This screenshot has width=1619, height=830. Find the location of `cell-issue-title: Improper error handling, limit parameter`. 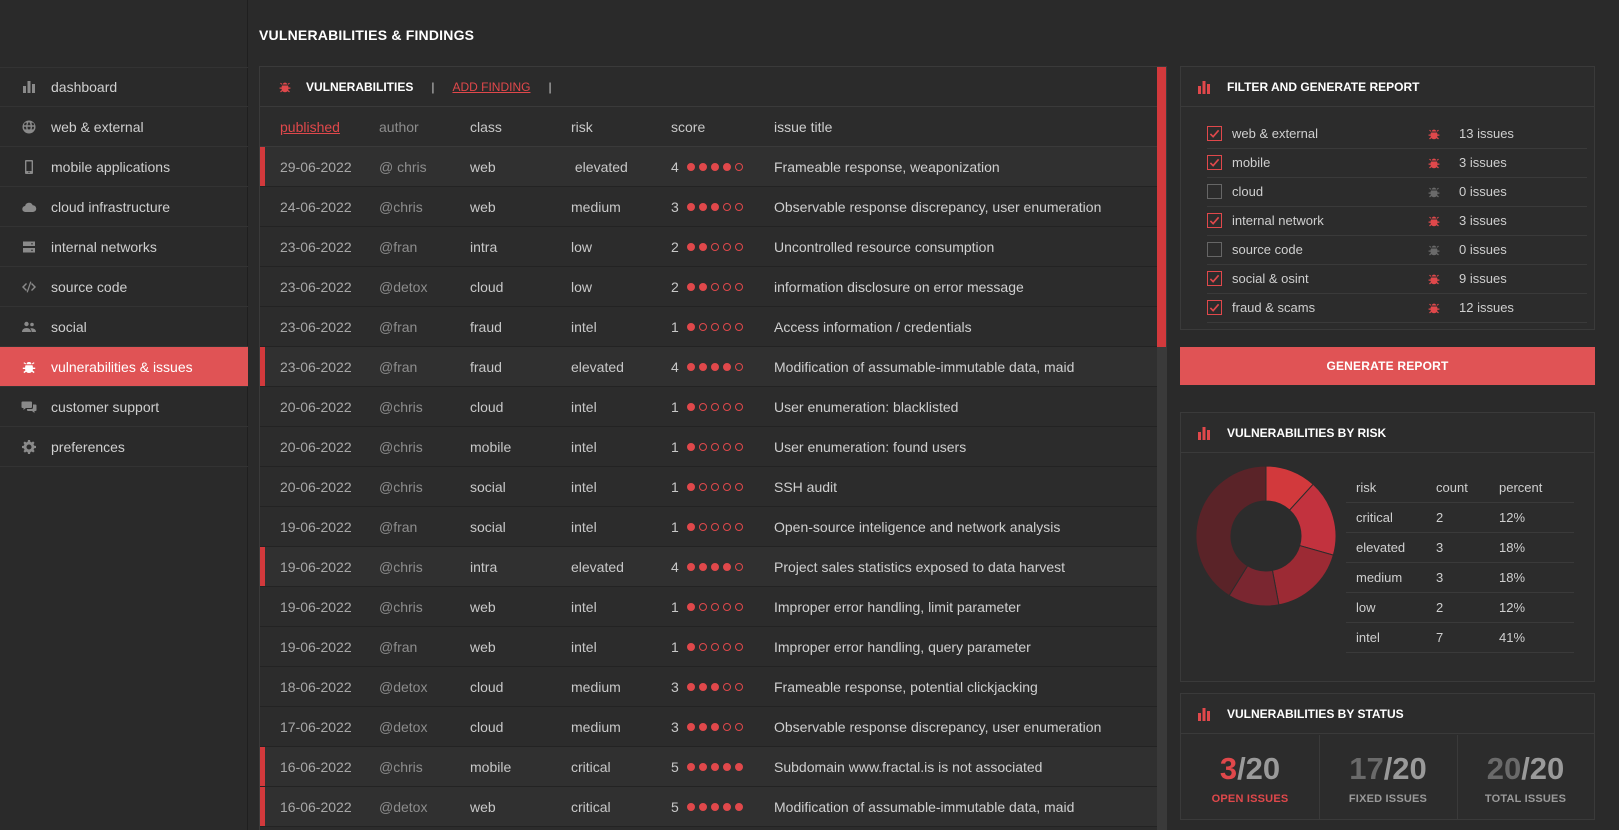

cell-issue-title: Improper error handling, limit parameter is located at coordinates (897, 606).